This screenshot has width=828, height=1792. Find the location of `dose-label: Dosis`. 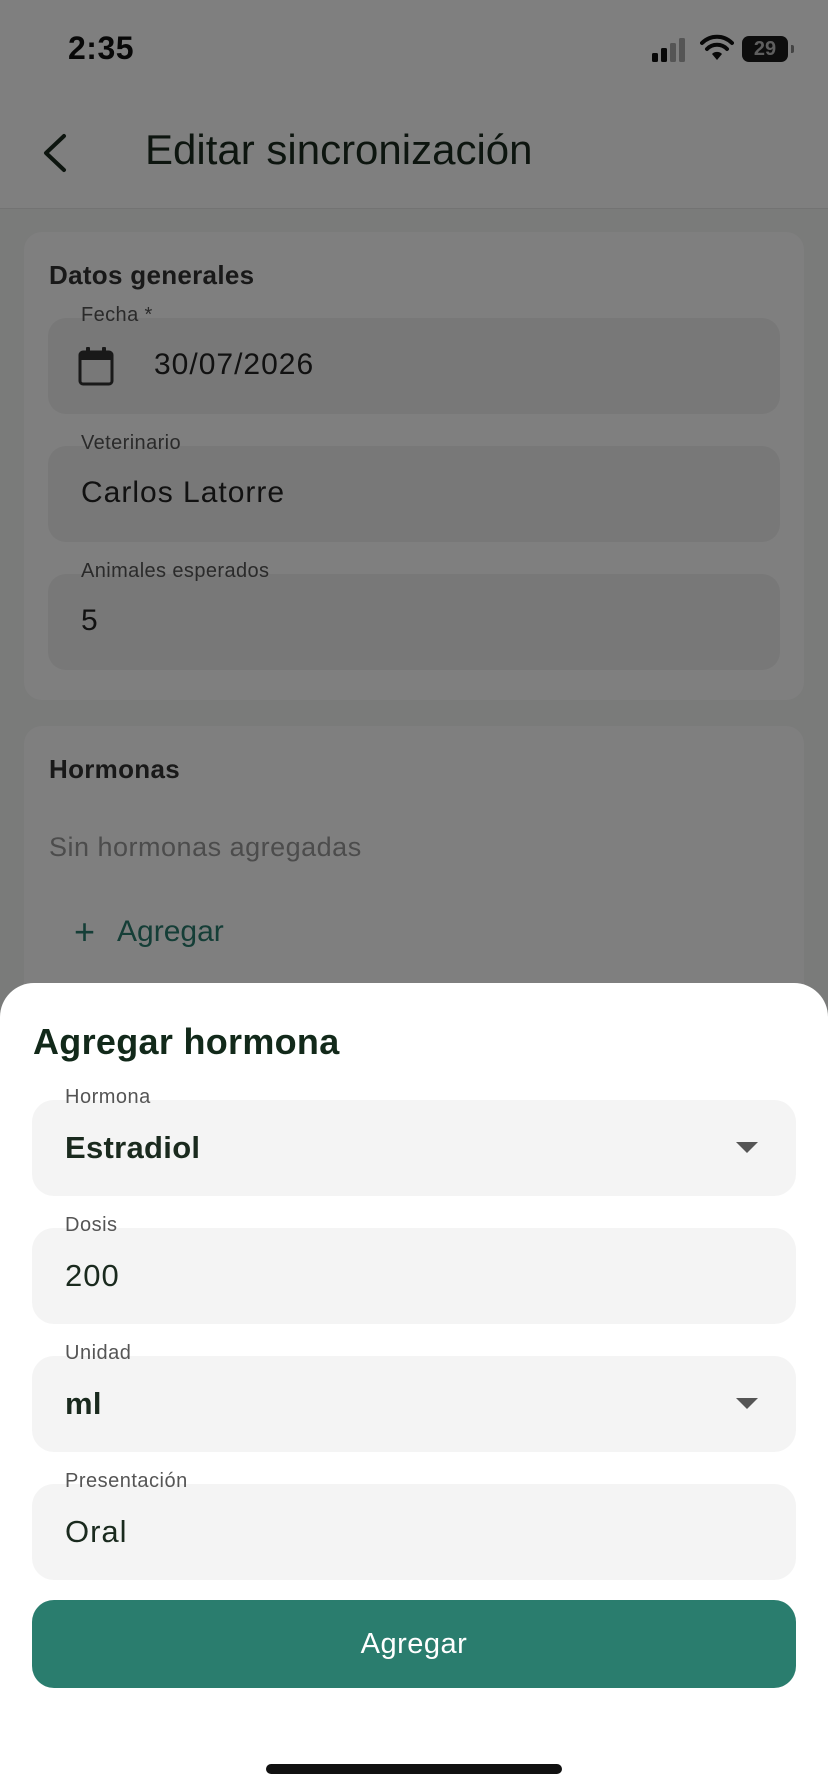

dose-label: Dosis is located at coordinates (91, 1225).